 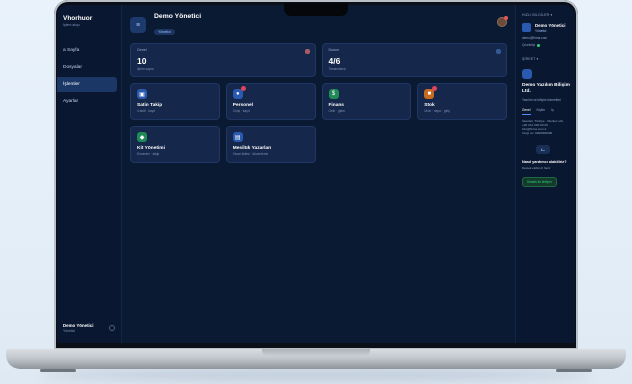 What do you see at coordinates (502, 21) in the screenshot?
I see `notification-bell-icon` at bounding box center [502, 21].